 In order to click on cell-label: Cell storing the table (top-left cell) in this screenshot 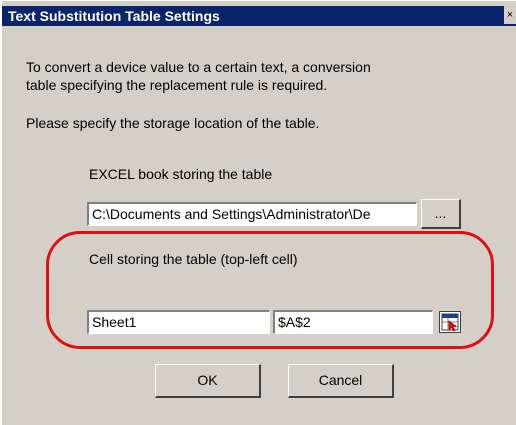, I will do `click(193, 259)`.